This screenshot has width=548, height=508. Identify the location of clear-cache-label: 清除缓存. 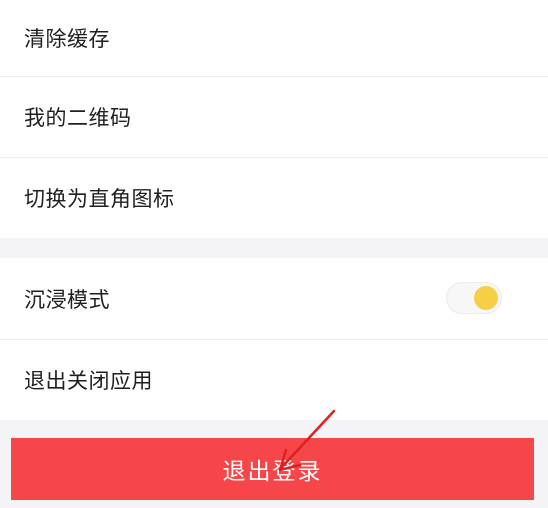
(67, 39).